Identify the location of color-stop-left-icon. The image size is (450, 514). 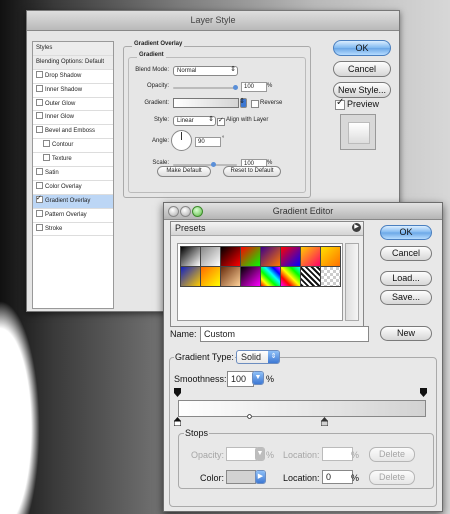
(177, 421).